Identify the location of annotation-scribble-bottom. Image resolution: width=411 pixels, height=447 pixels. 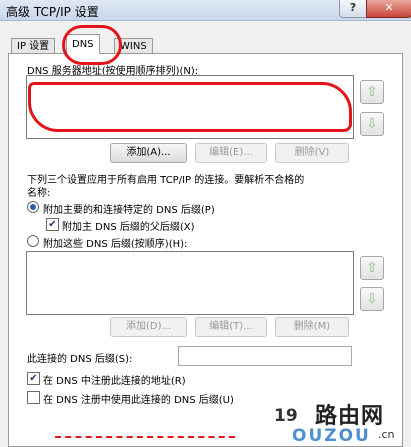
(145, 438).